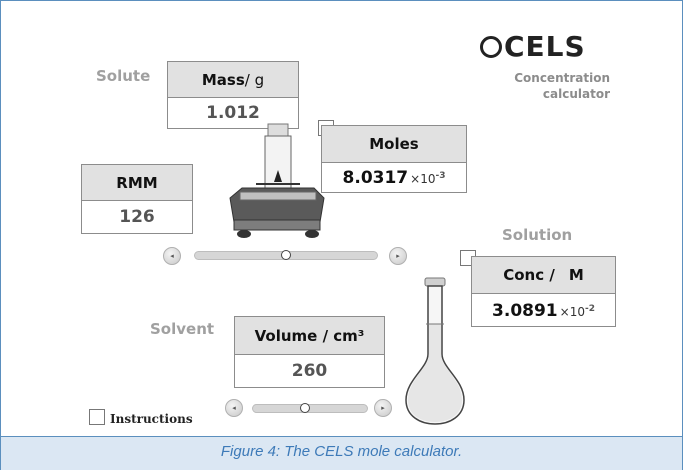  I want to click on mass-increase-button: ▸, so click(398, 256).